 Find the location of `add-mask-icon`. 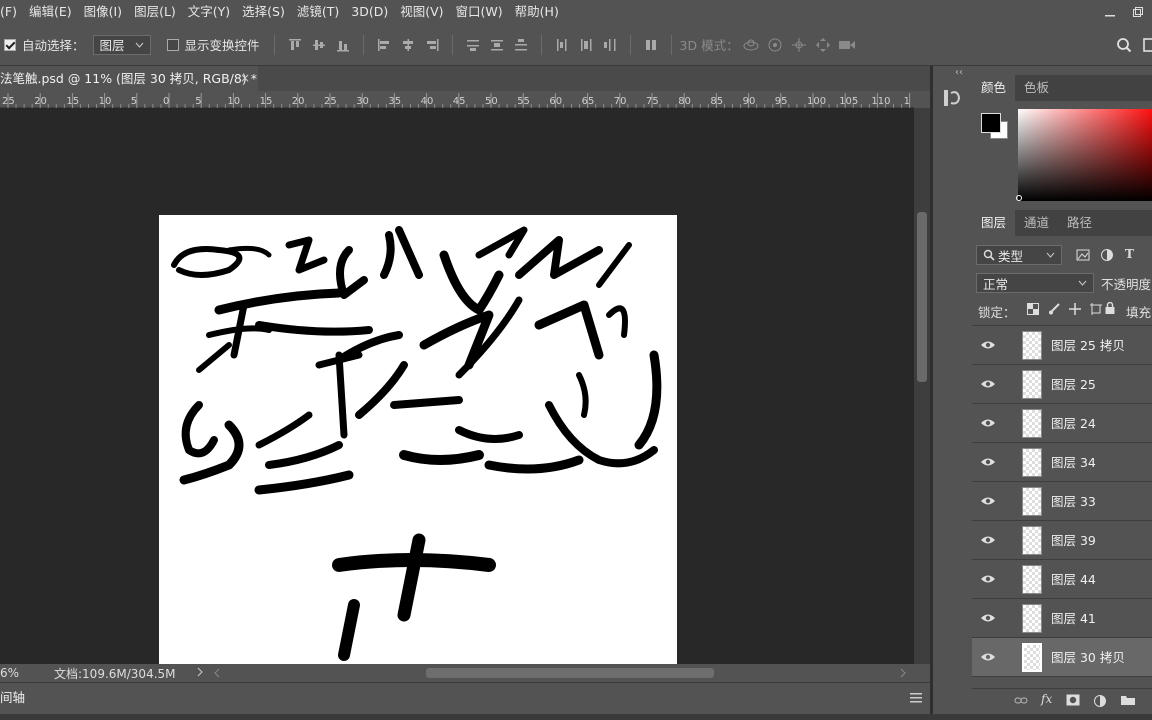

add-mask-icon is located at coordinates (1073, 701).